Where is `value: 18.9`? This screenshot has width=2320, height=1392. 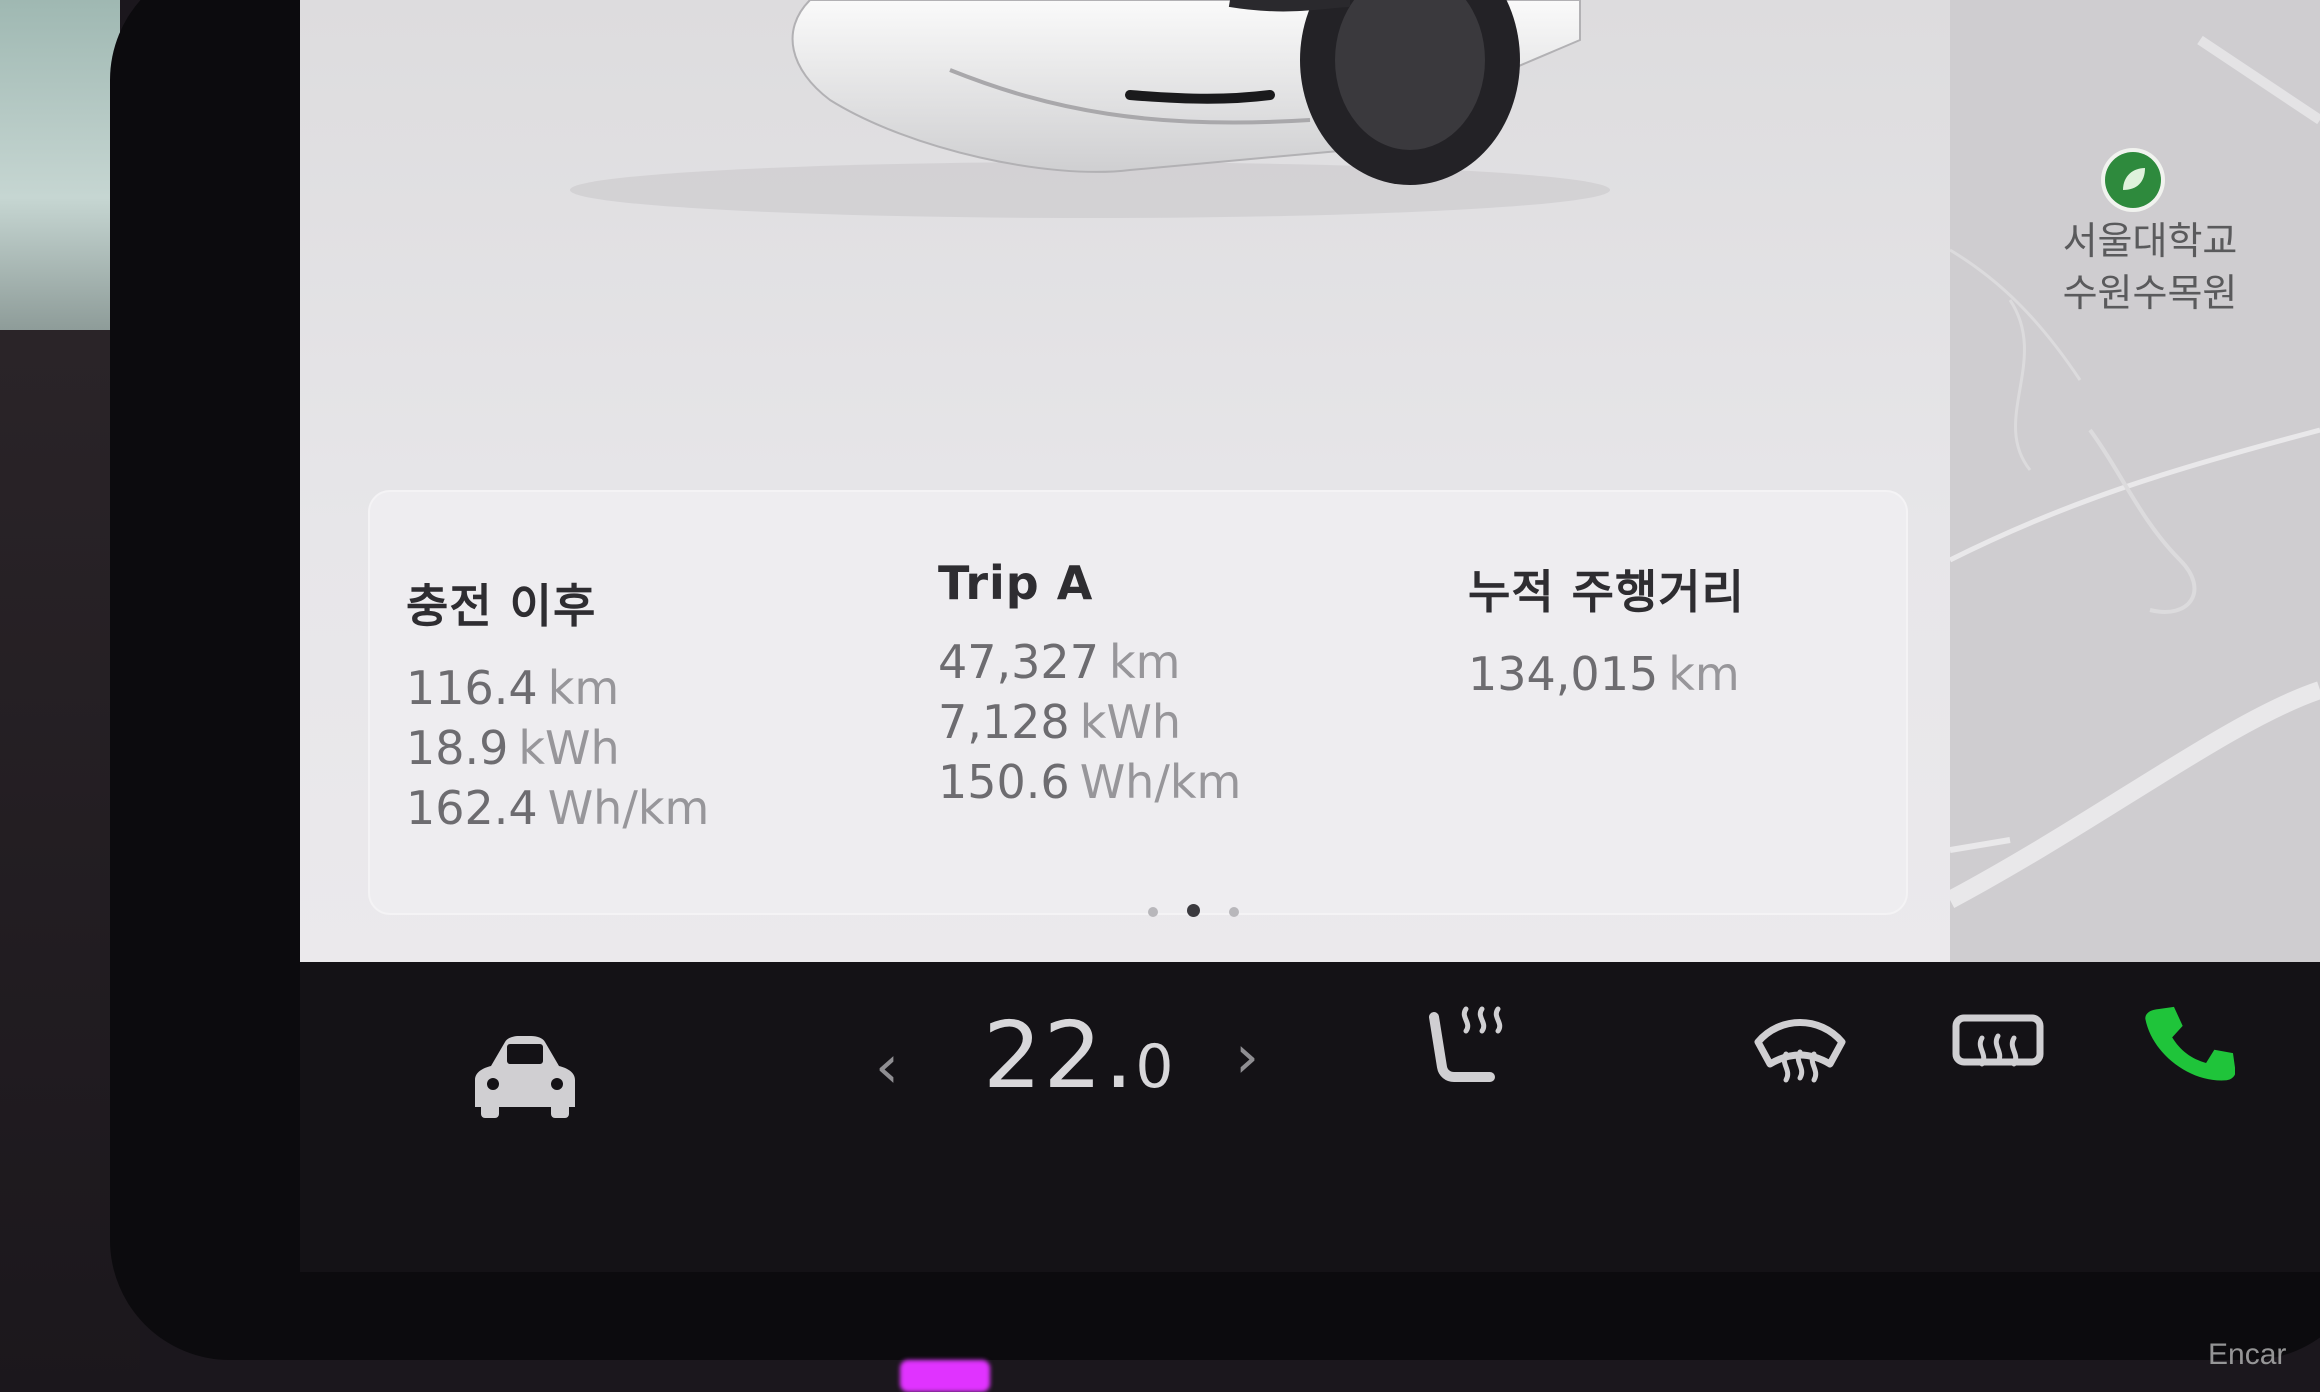
value: 18.9 is located at coordinates (457, 748).